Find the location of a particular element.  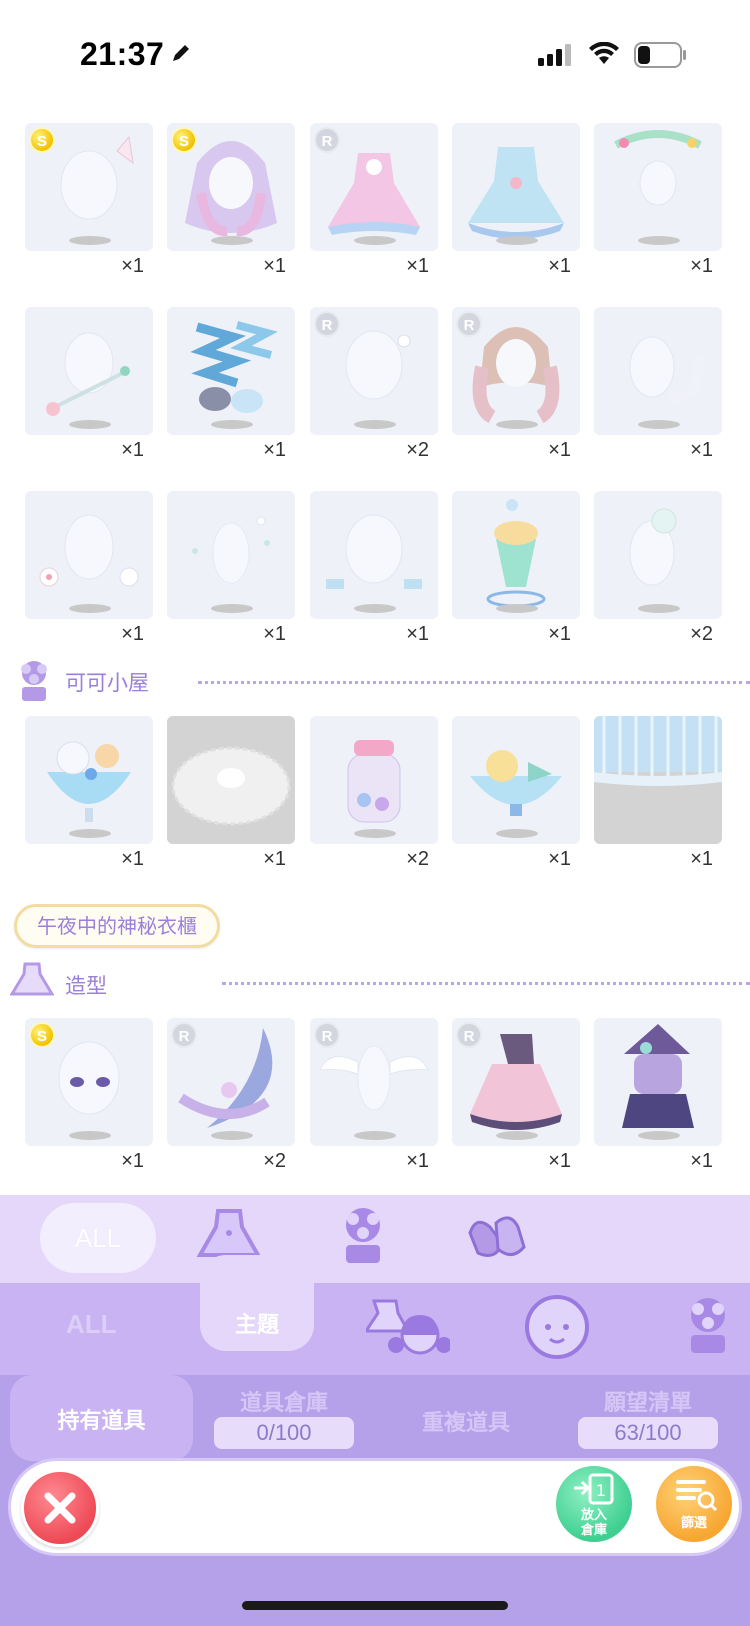

status-time: 21:37 is located at coordinates (122, 54).